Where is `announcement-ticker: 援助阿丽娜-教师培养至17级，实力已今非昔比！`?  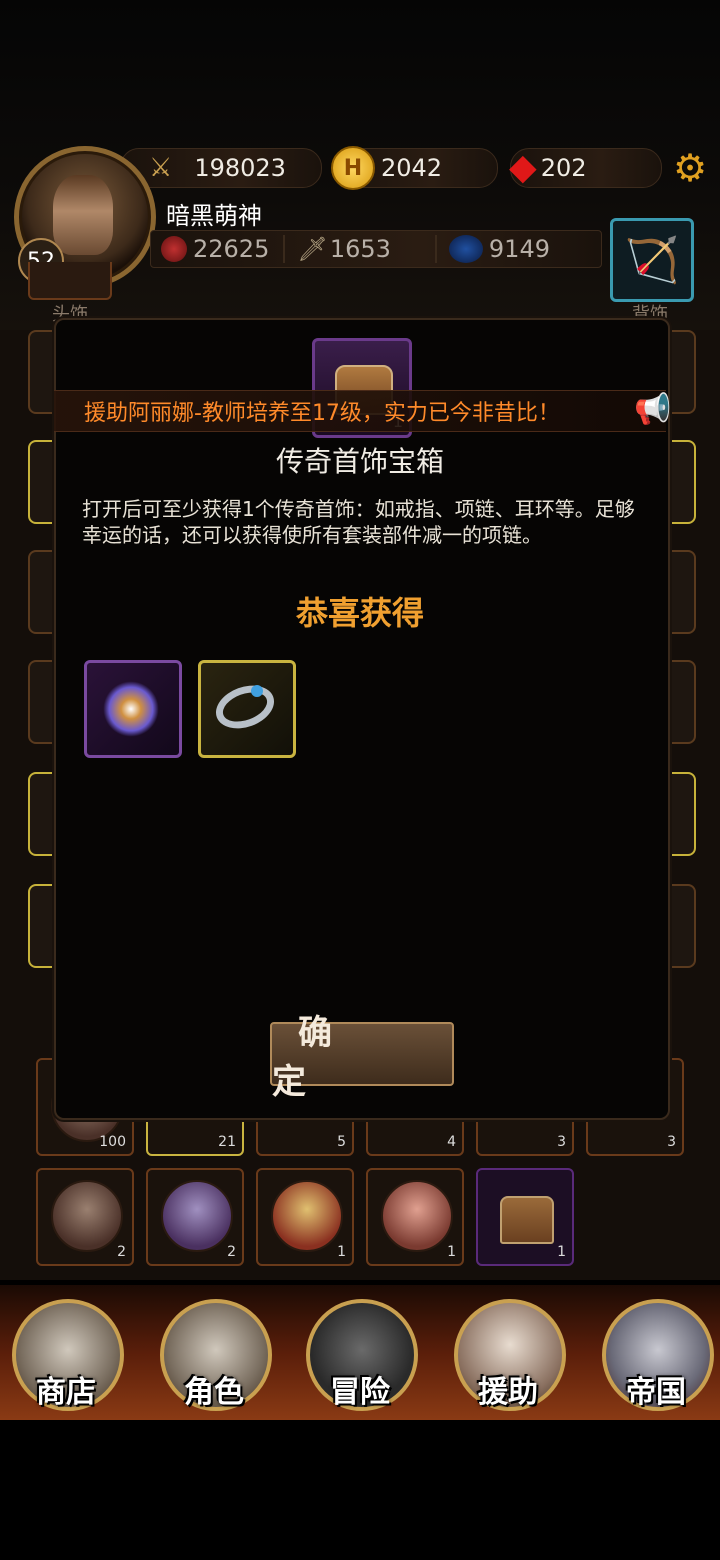 announcement-ticker: 援助阿丽娜-教师培养至17级，实力已今非昔比！ is located at coordinates (360, 411).